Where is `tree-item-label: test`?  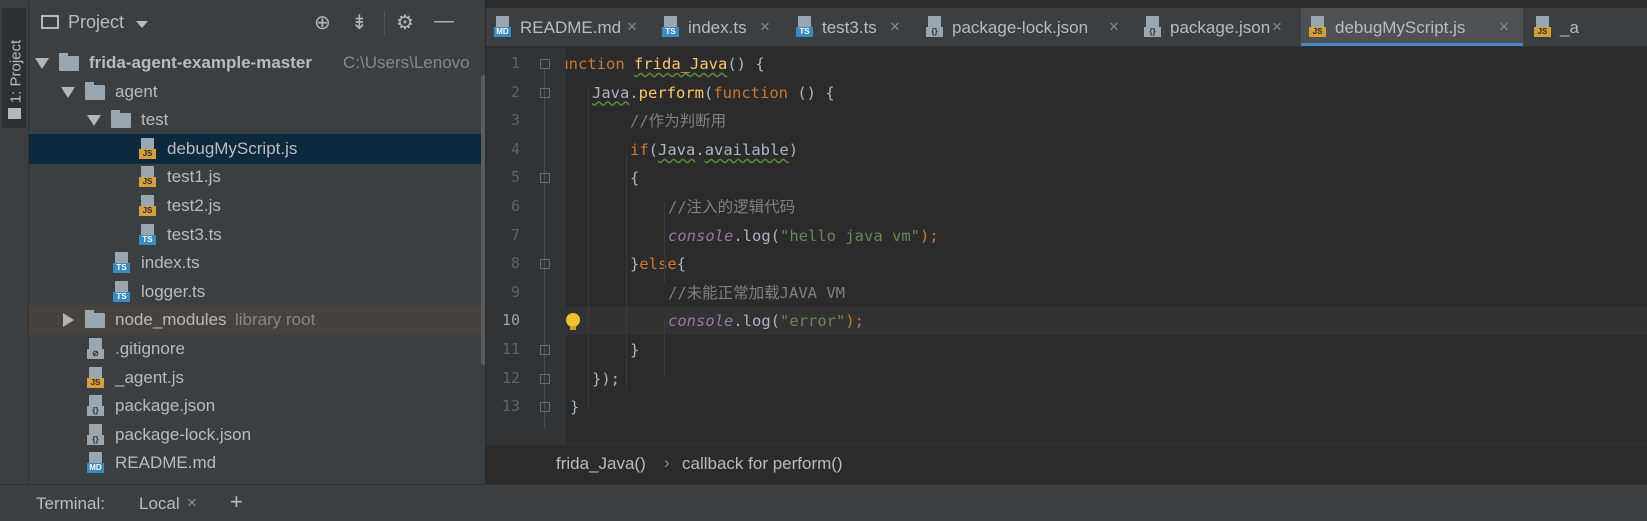
tree-item-label: test is located at coordinates (155, 120).